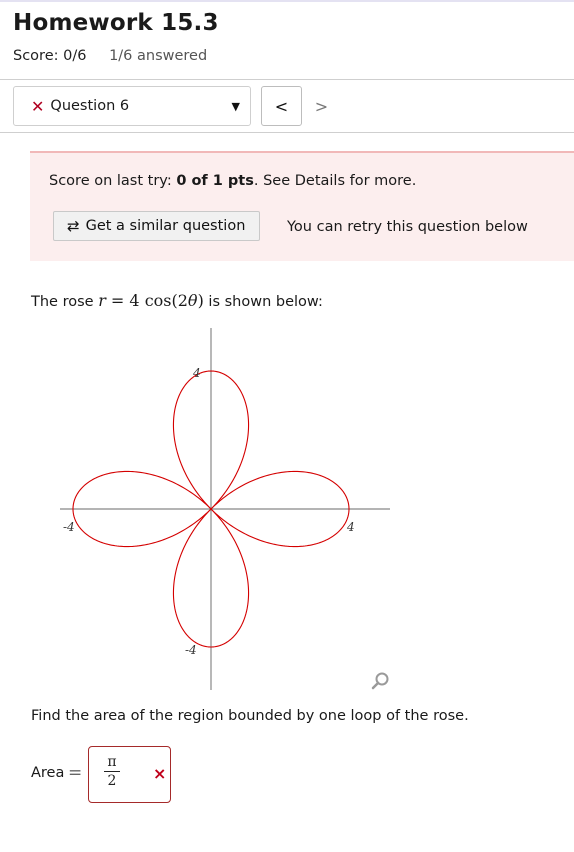  I want to click on tick-label-bottom: -4, so click(191, 650).